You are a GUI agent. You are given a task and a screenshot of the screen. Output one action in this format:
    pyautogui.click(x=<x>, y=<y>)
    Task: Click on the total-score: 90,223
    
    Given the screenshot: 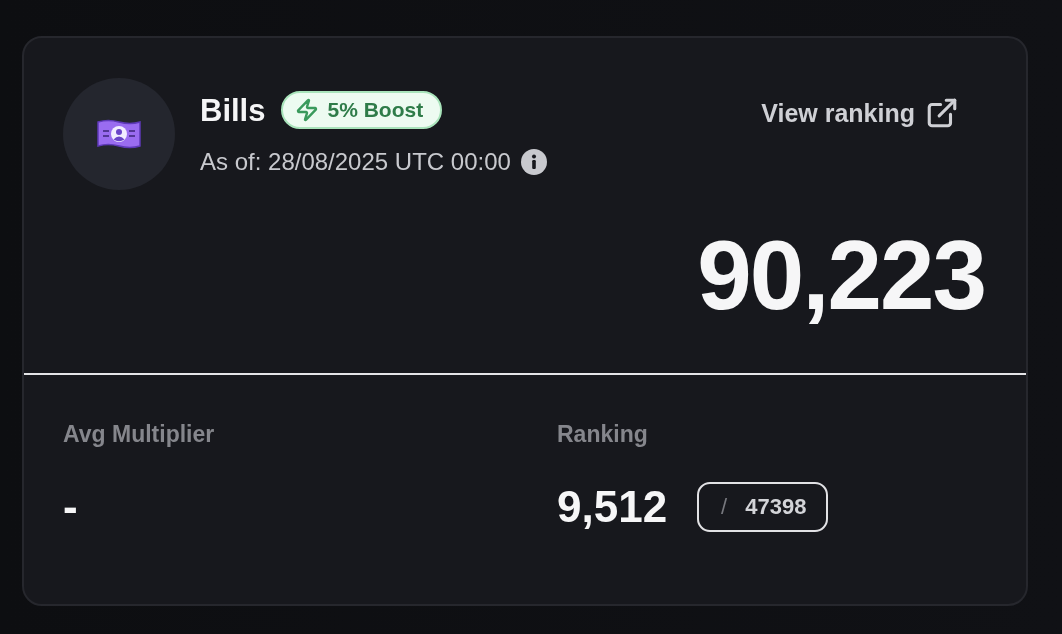 What is the action you would take?
    pyautogui.click(x=841, y=275)
    